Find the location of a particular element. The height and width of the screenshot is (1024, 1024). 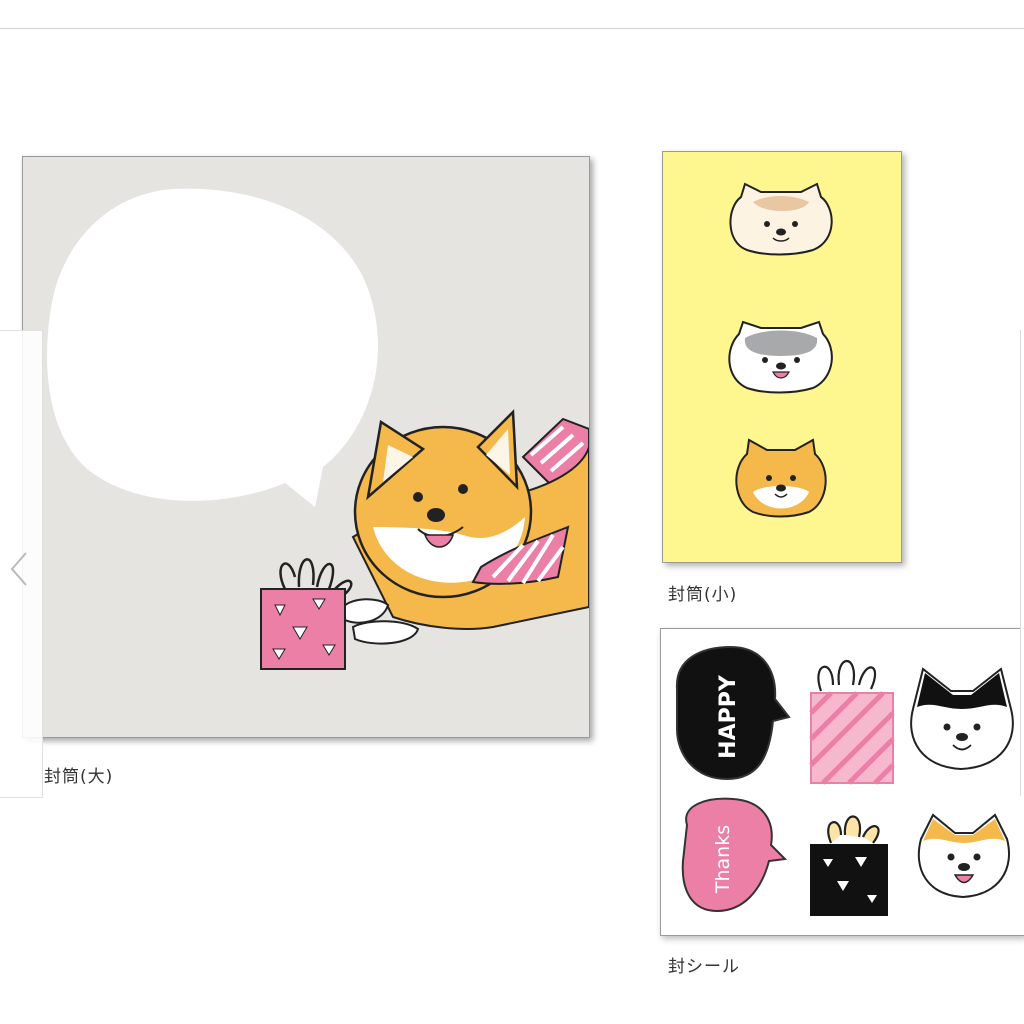

top-divider is located at coordinates (512, 28).